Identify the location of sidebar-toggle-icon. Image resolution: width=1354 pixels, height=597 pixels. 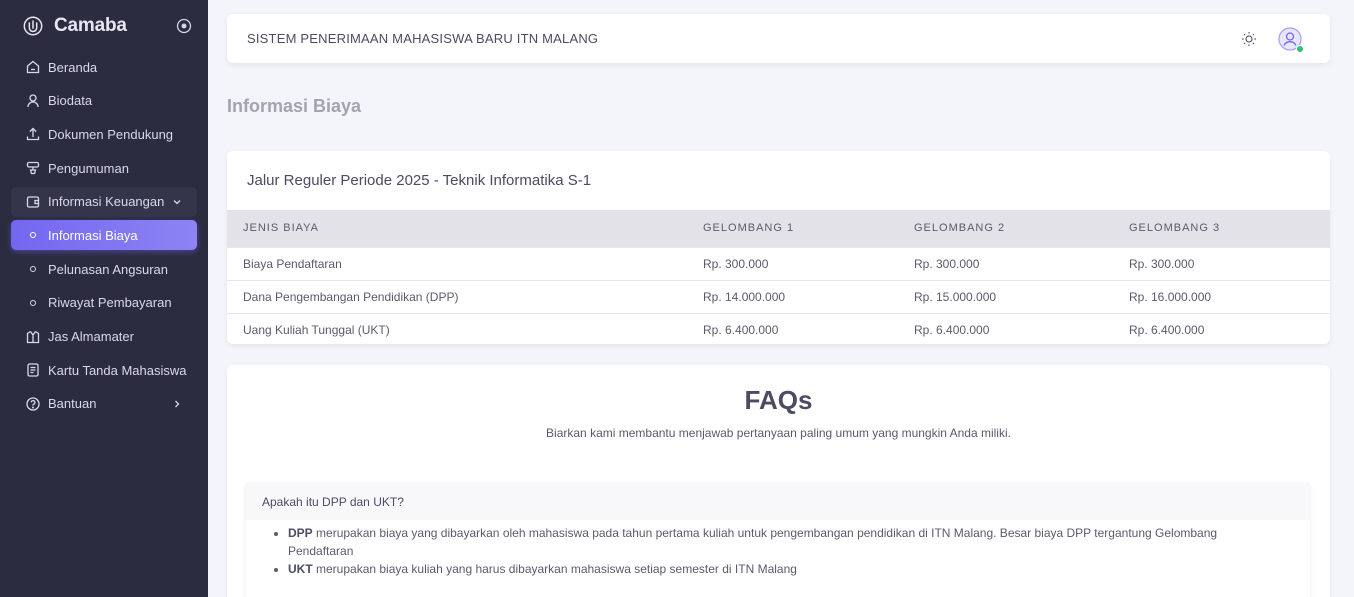
(184, 26).